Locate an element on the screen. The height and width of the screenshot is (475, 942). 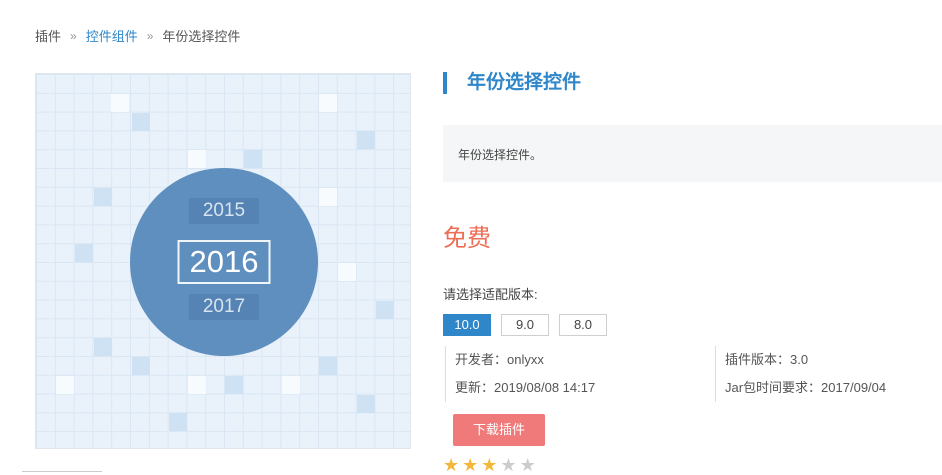
year-picker-circle: 2015 2016 2017 is located at coordinates (224, 262).